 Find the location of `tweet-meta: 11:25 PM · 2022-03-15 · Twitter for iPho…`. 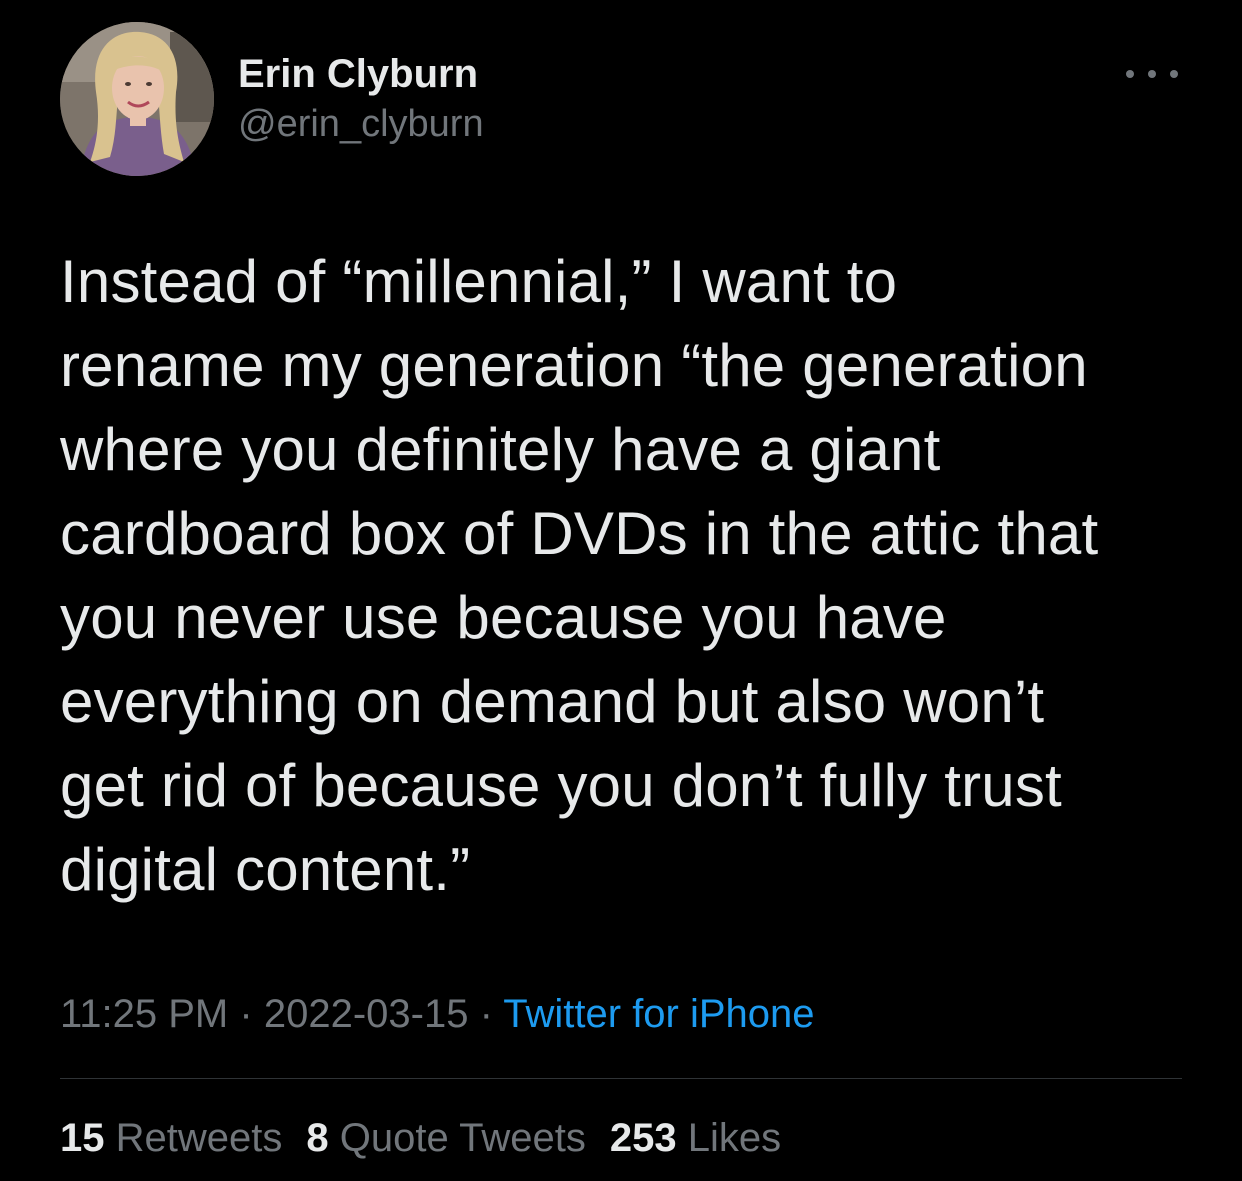

tweet-meta: 11:25 PM · 2022-03-15 · Twitter for iPho… is located at coordinates (437, 1014).